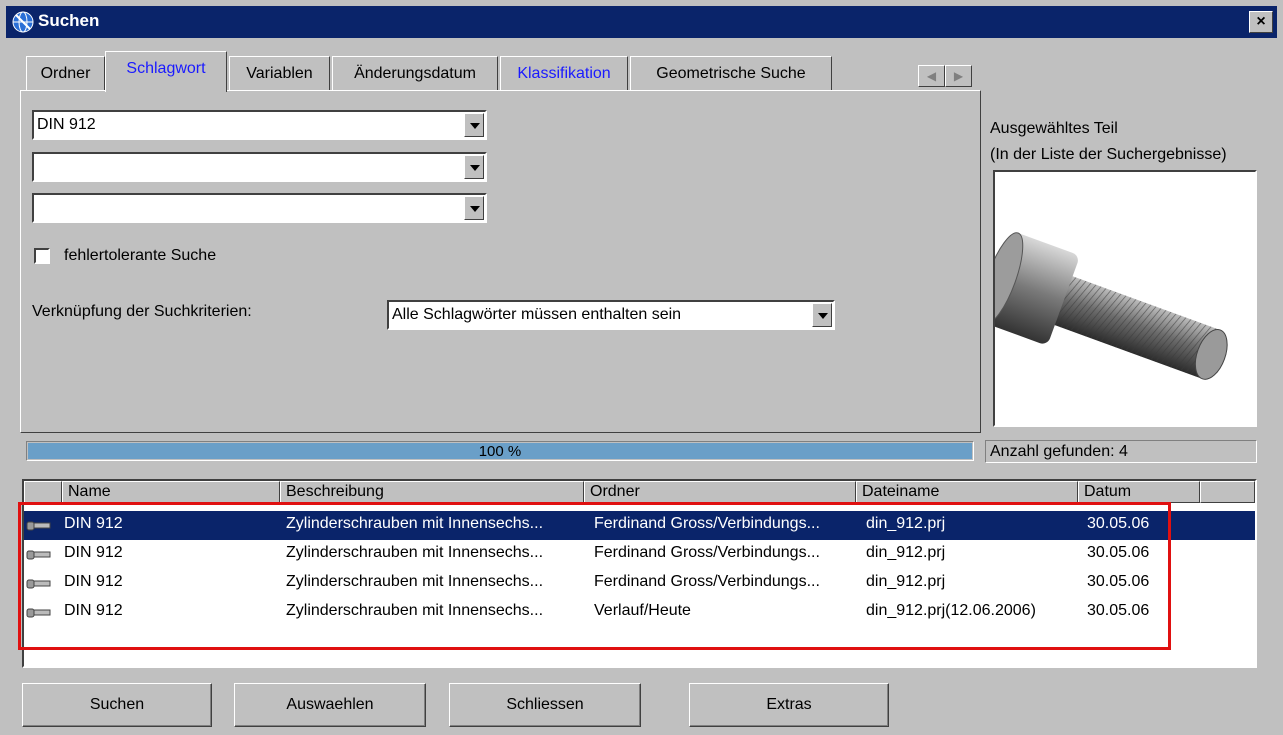 The image size is (1283, 735). What do you see at coordinates (66, 124) in the screenshot?
I see `keyword-value-1: DIN 912` at bounding box center [66, 124].